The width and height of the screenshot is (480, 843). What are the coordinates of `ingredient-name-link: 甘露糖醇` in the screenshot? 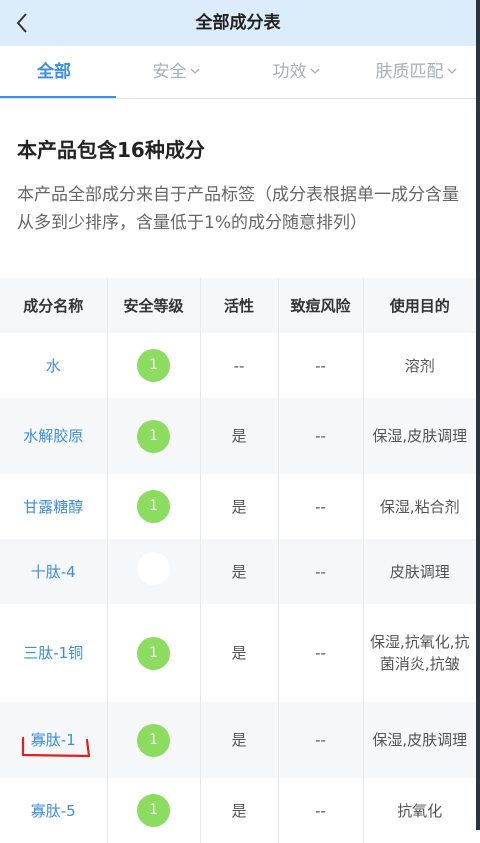 It's located at (53, 507).